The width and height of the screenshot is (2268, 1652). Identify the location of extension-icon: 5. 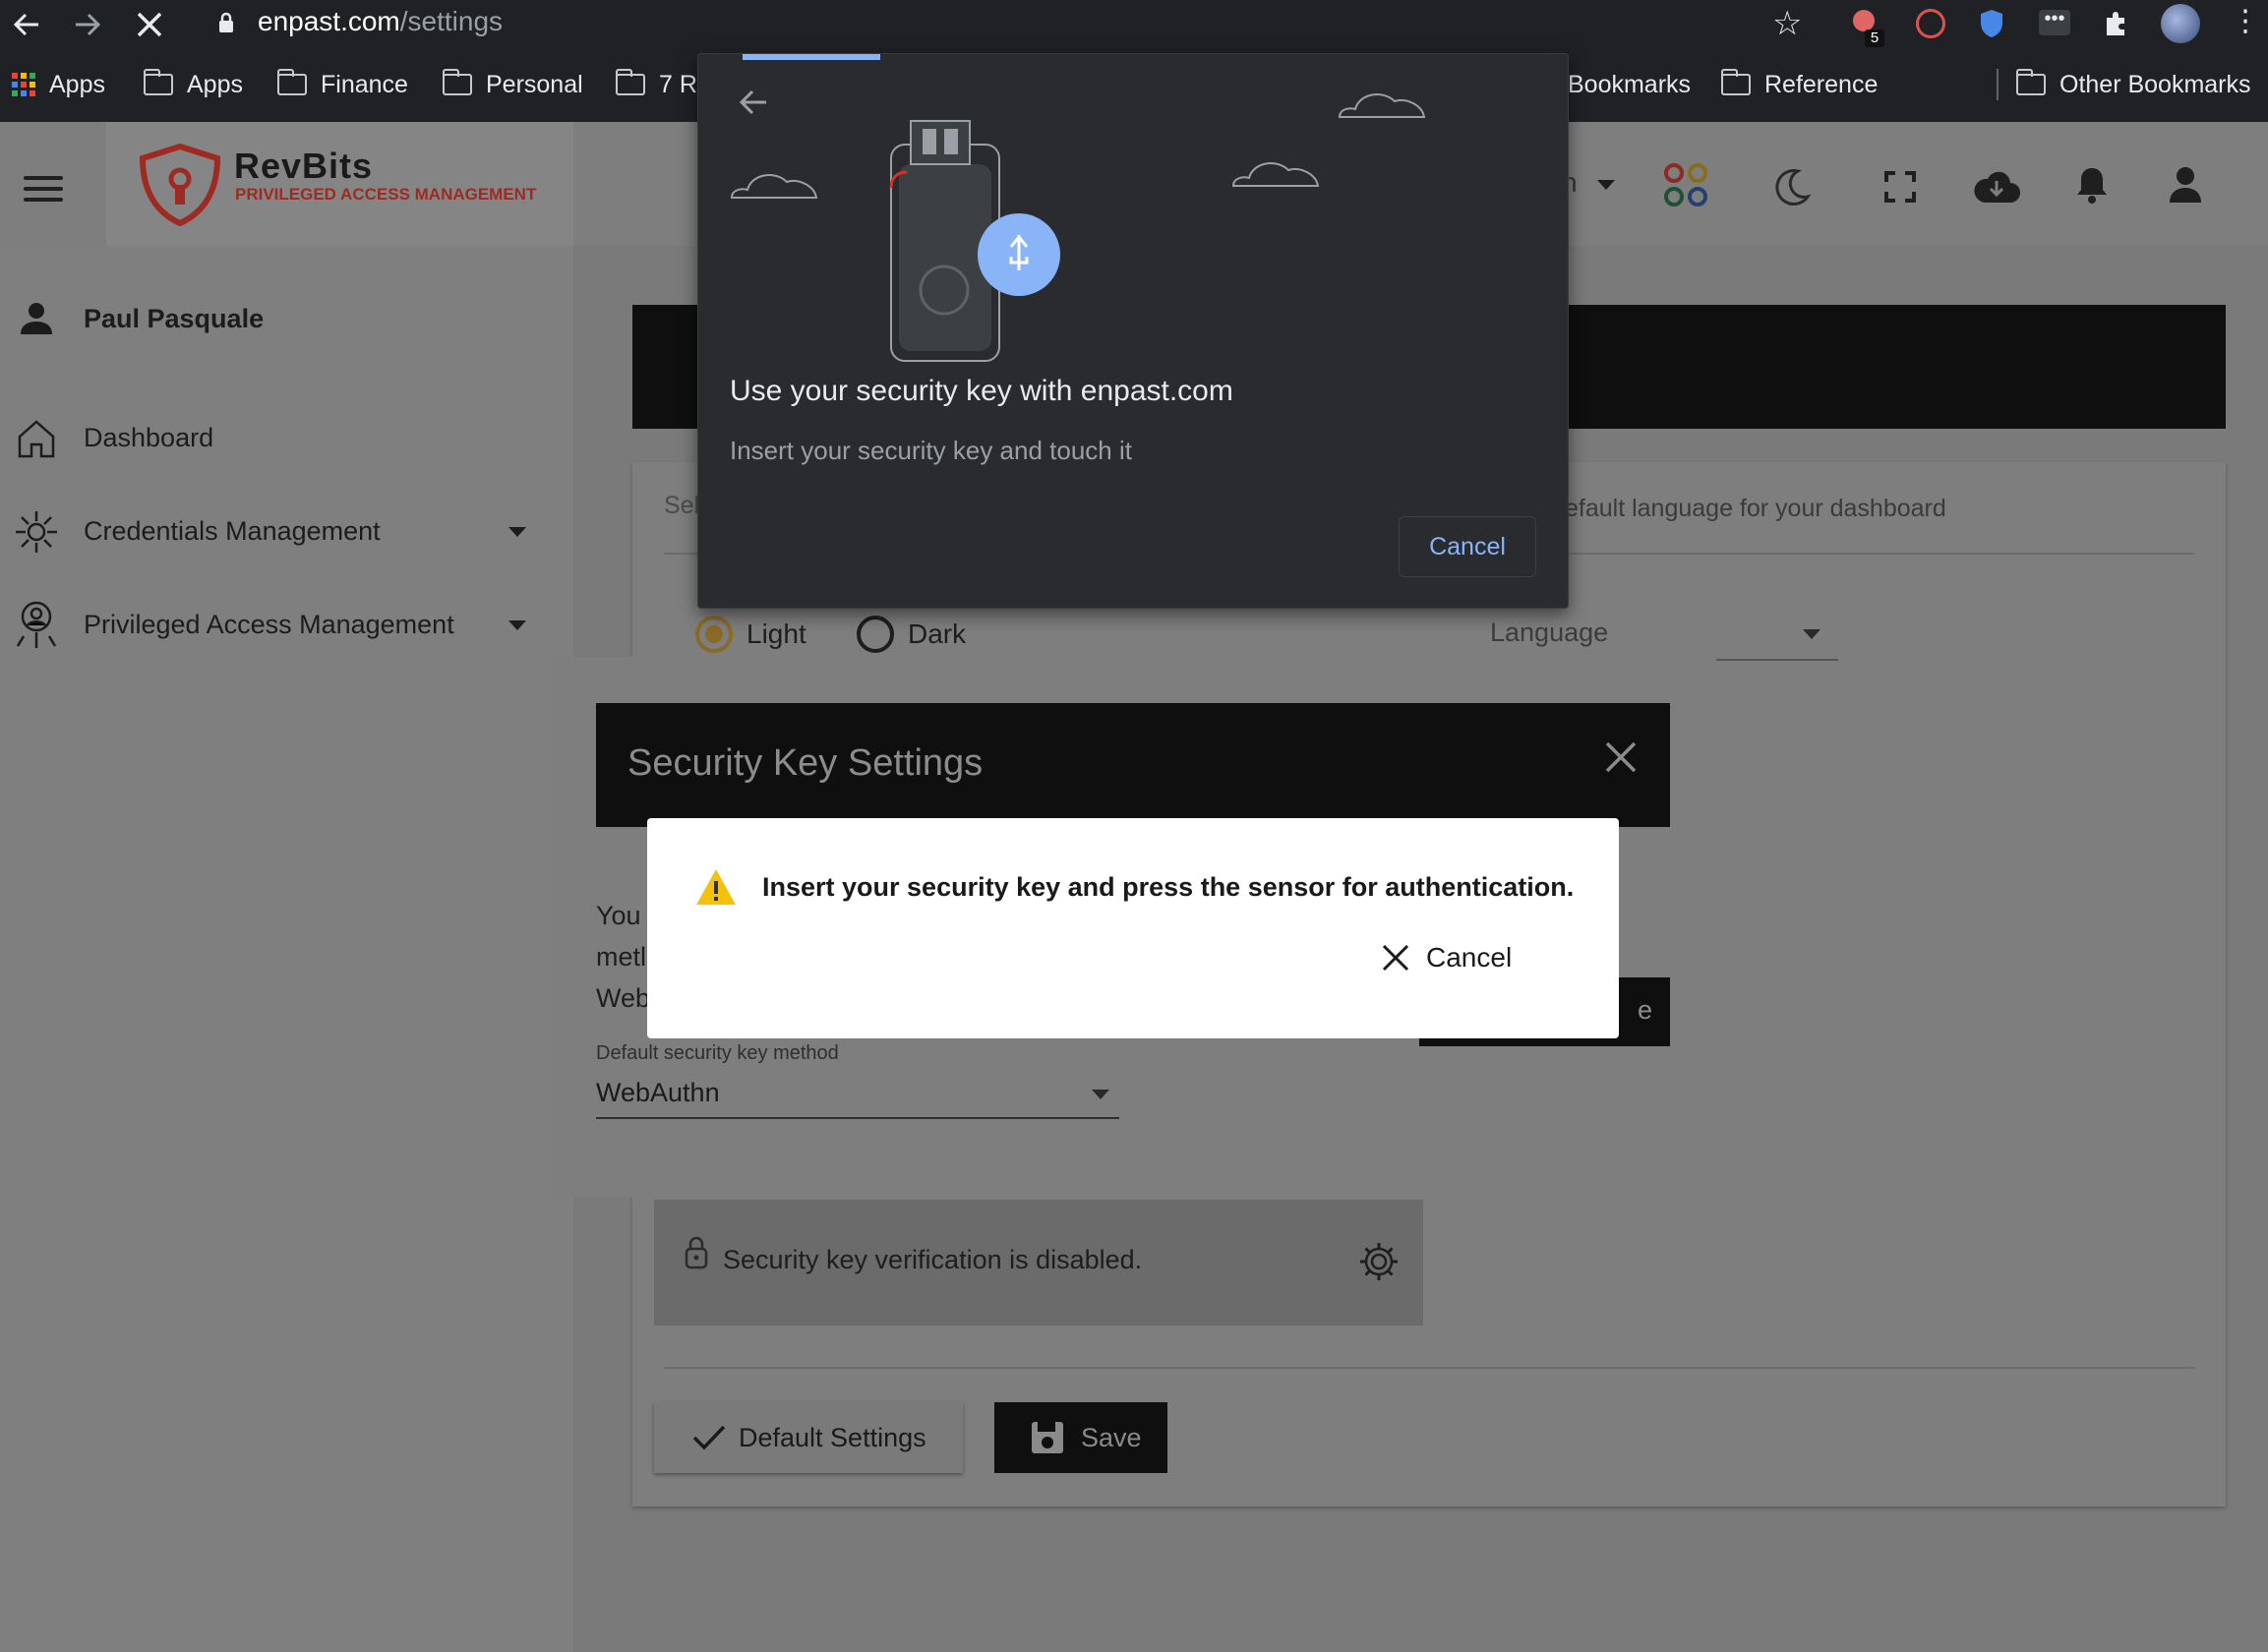
(1867, 27).